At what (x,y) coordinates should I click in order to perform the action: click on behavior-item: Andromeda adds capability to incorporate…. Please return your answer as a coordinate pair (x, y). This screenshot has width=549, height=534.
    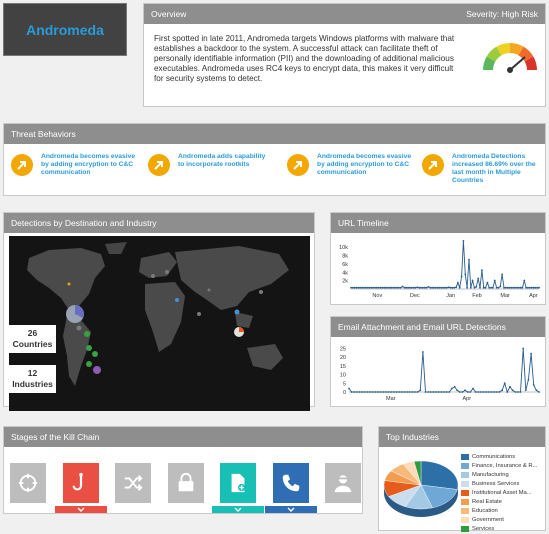
    Looking at the image, I should click on (210, 164).